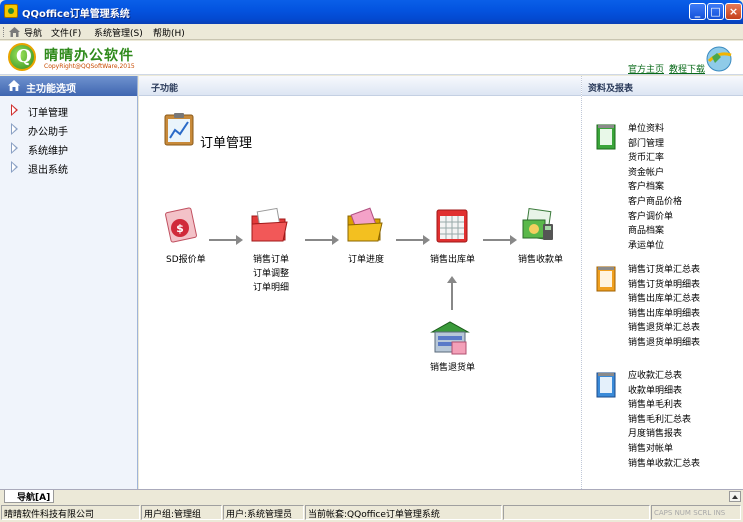 Image resolution: width=743 pixels, height=522 pixels. What do you see at coordinates (360, 86) in the screenshot?
I see `sub-functions-header: 子功能` at bounding box center [360, 86].